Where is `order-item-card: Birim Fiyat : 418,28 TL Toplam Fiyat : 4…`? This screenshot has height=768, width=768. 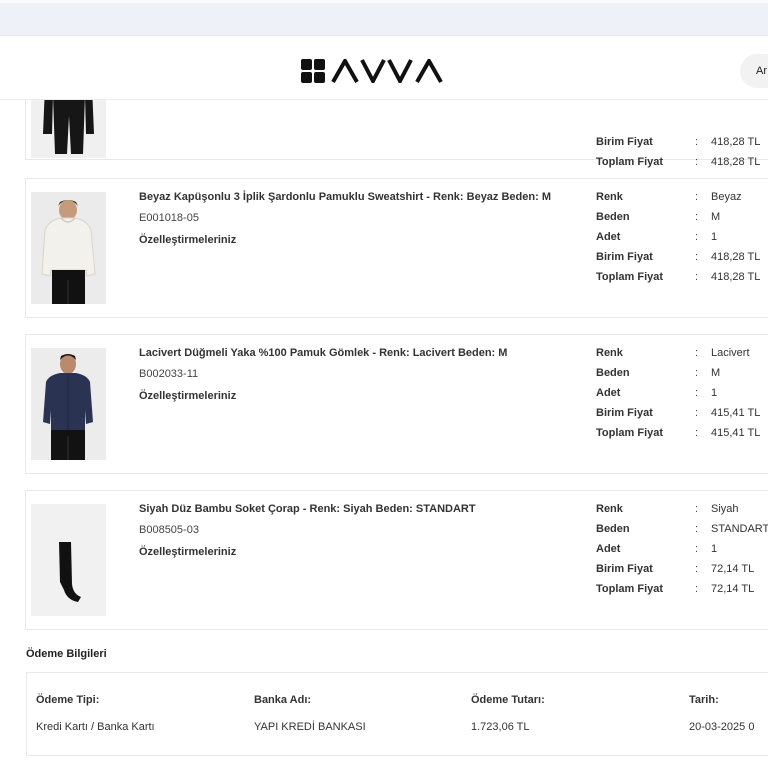 order-item-card: Birim Fiyat : 418,28 TL Toplam Fiyat : 4… is located at coordinates (396, 134).